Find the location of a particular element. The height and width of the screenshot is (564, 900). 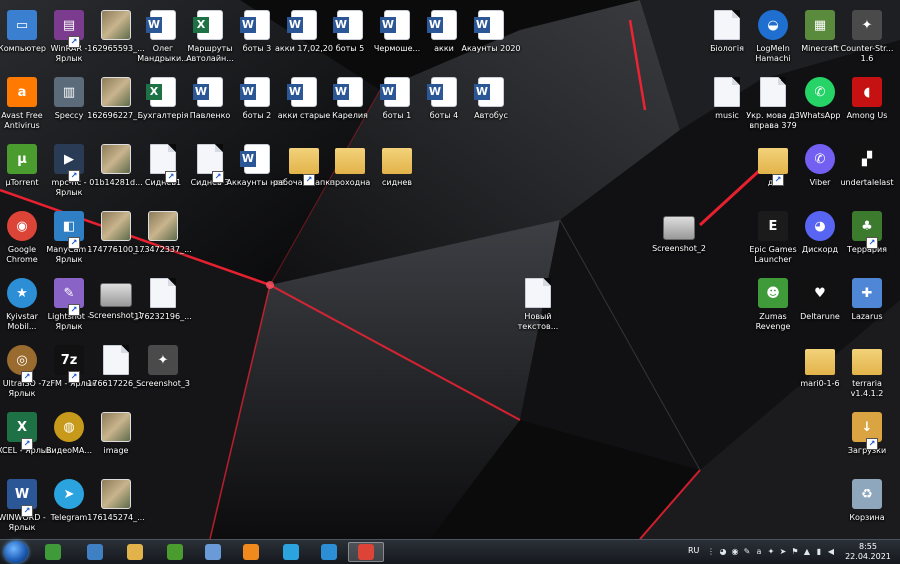

kyivstar-taskbar-icon is located at coordinates (329, 552).